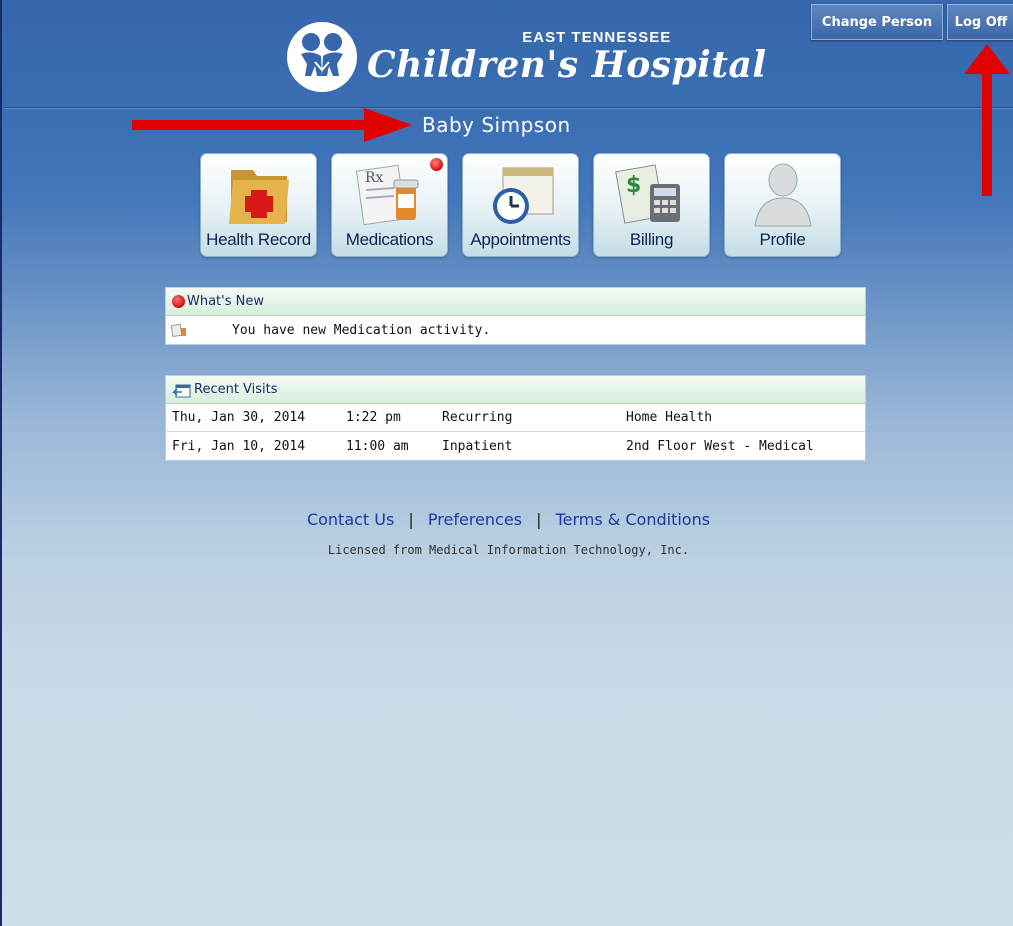 Image resolution: width=1013 pixels, height=926 pixels. What do you see at coordinates (877, 22) in the screenshot?
I see `change-person-button: Change Person` at bounding box center [877, 22].